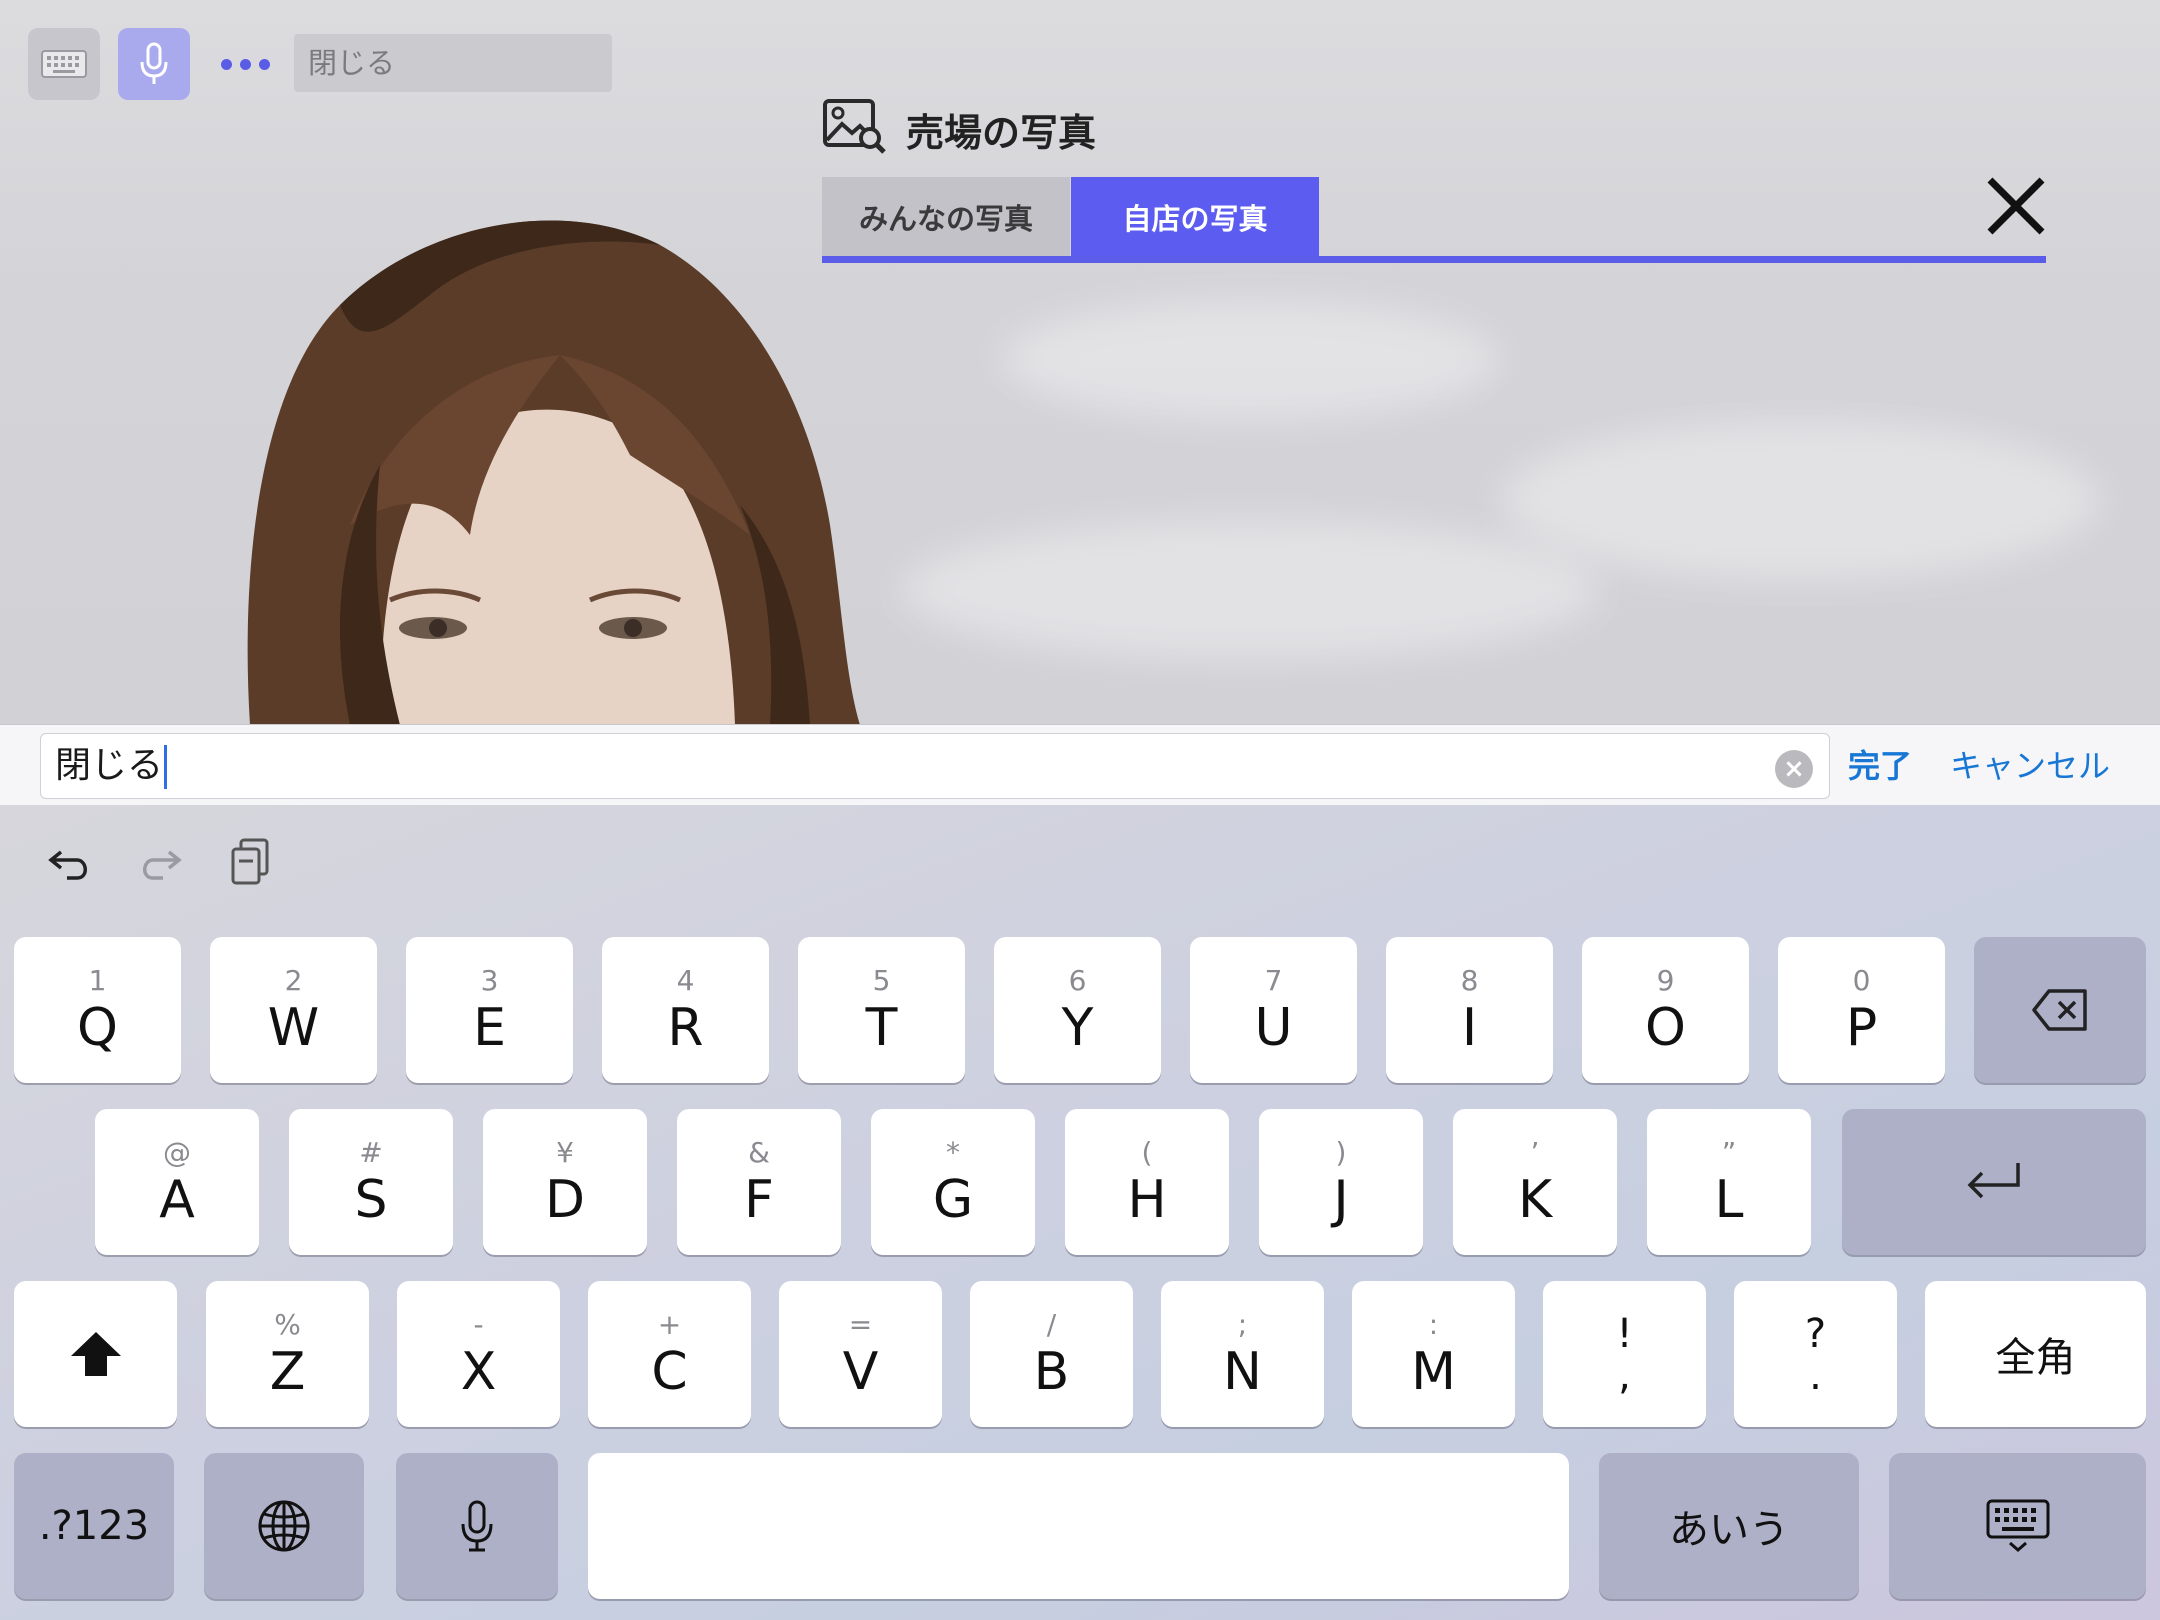 Image resolution: width=2160 pixels, height=1620 pixels. I want to click on key-c: + C, so click(669, 1354).